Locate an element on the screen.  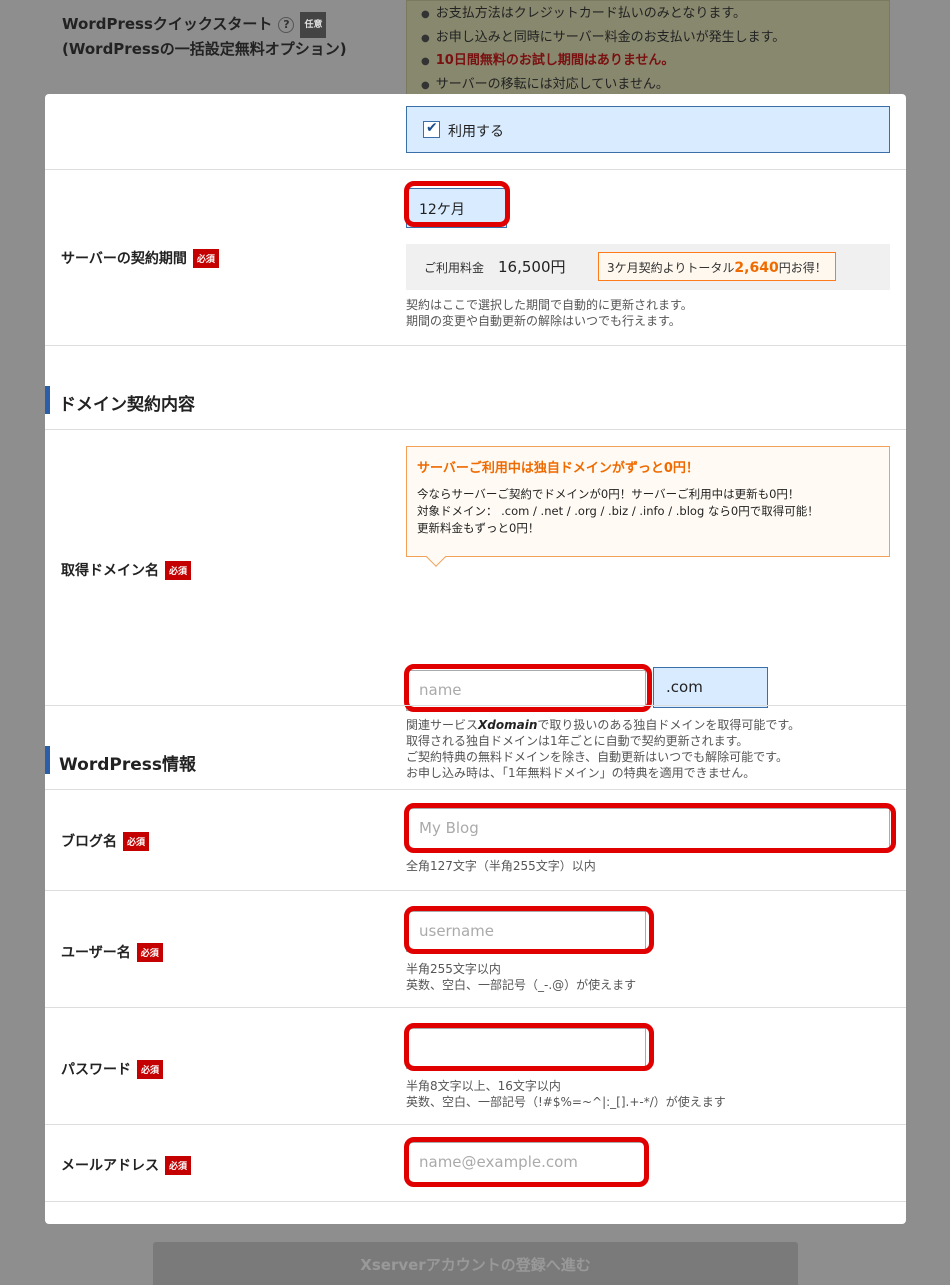
promo-tail is located at coordinates (436, 557).